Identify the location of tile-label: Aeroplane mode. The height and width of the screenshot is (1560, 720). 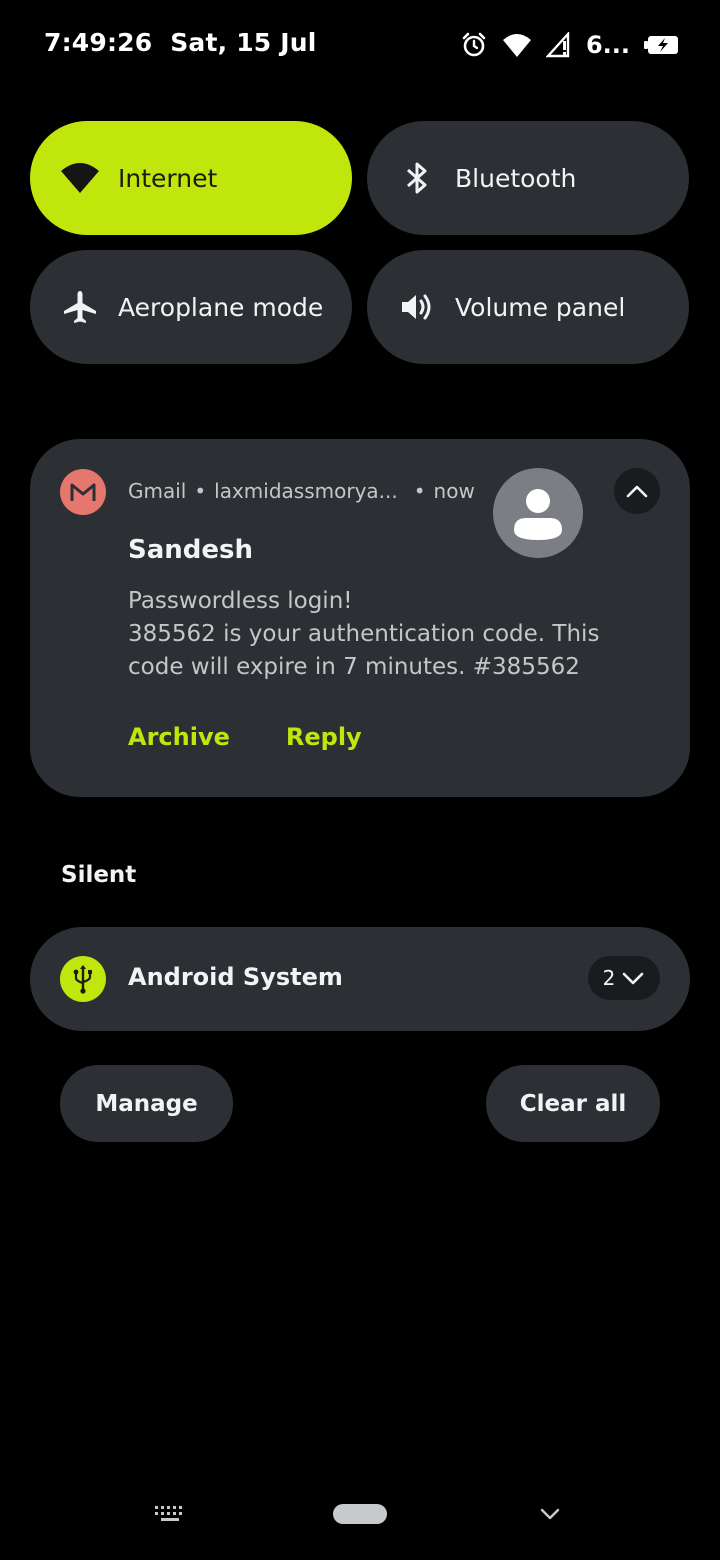
(221, 307).